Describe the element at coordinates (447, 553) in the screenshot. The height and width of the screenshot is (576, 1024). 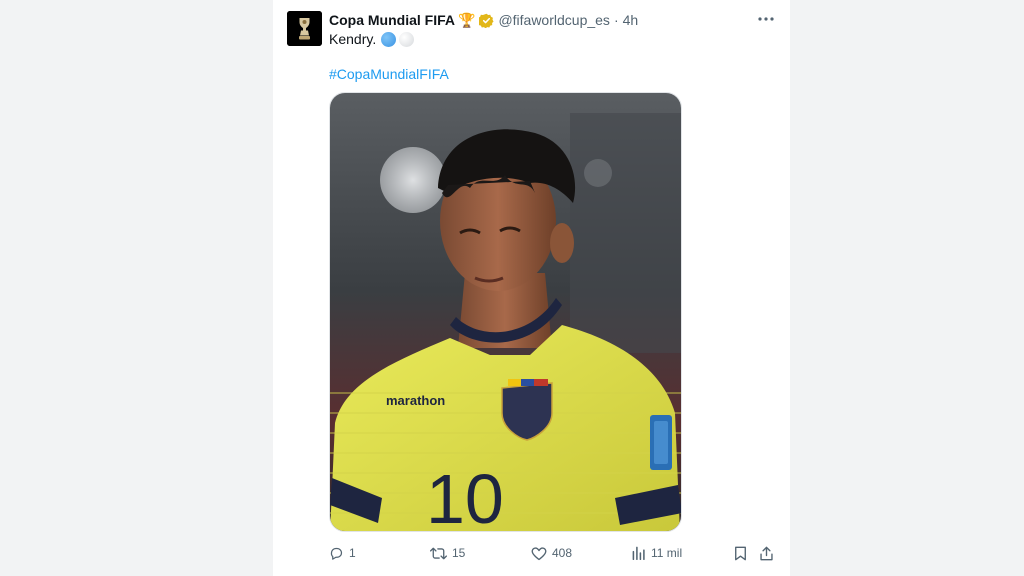
I see `retweet-button: 15` at that location.